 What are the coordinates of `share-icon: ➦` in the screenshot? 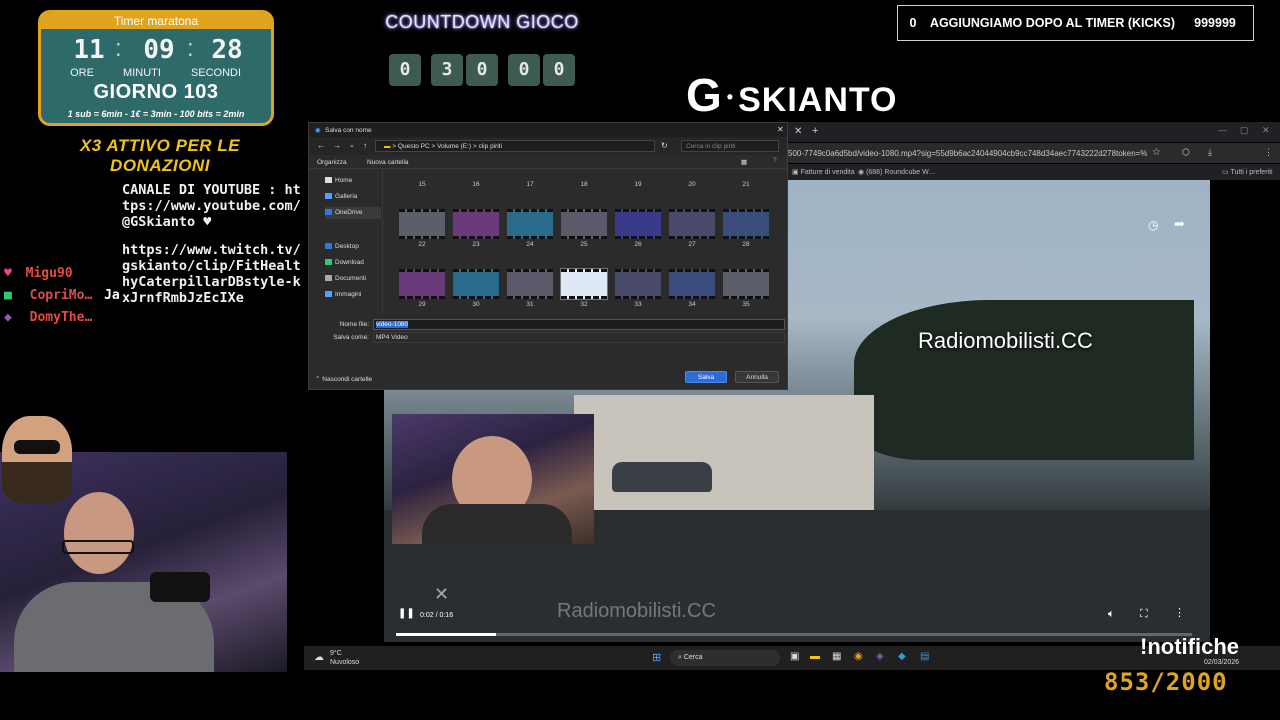 It's located at (1179, 224).